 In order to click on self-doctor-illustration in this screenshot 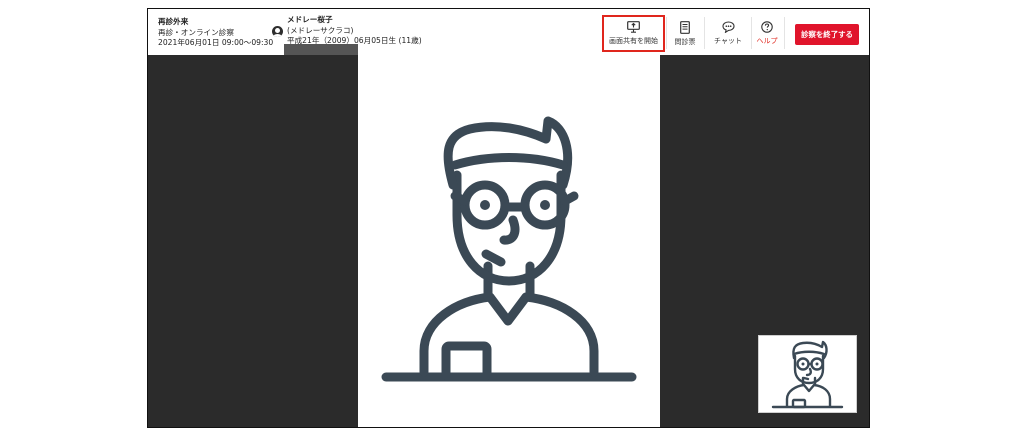, I will do `click(807, 374)`.